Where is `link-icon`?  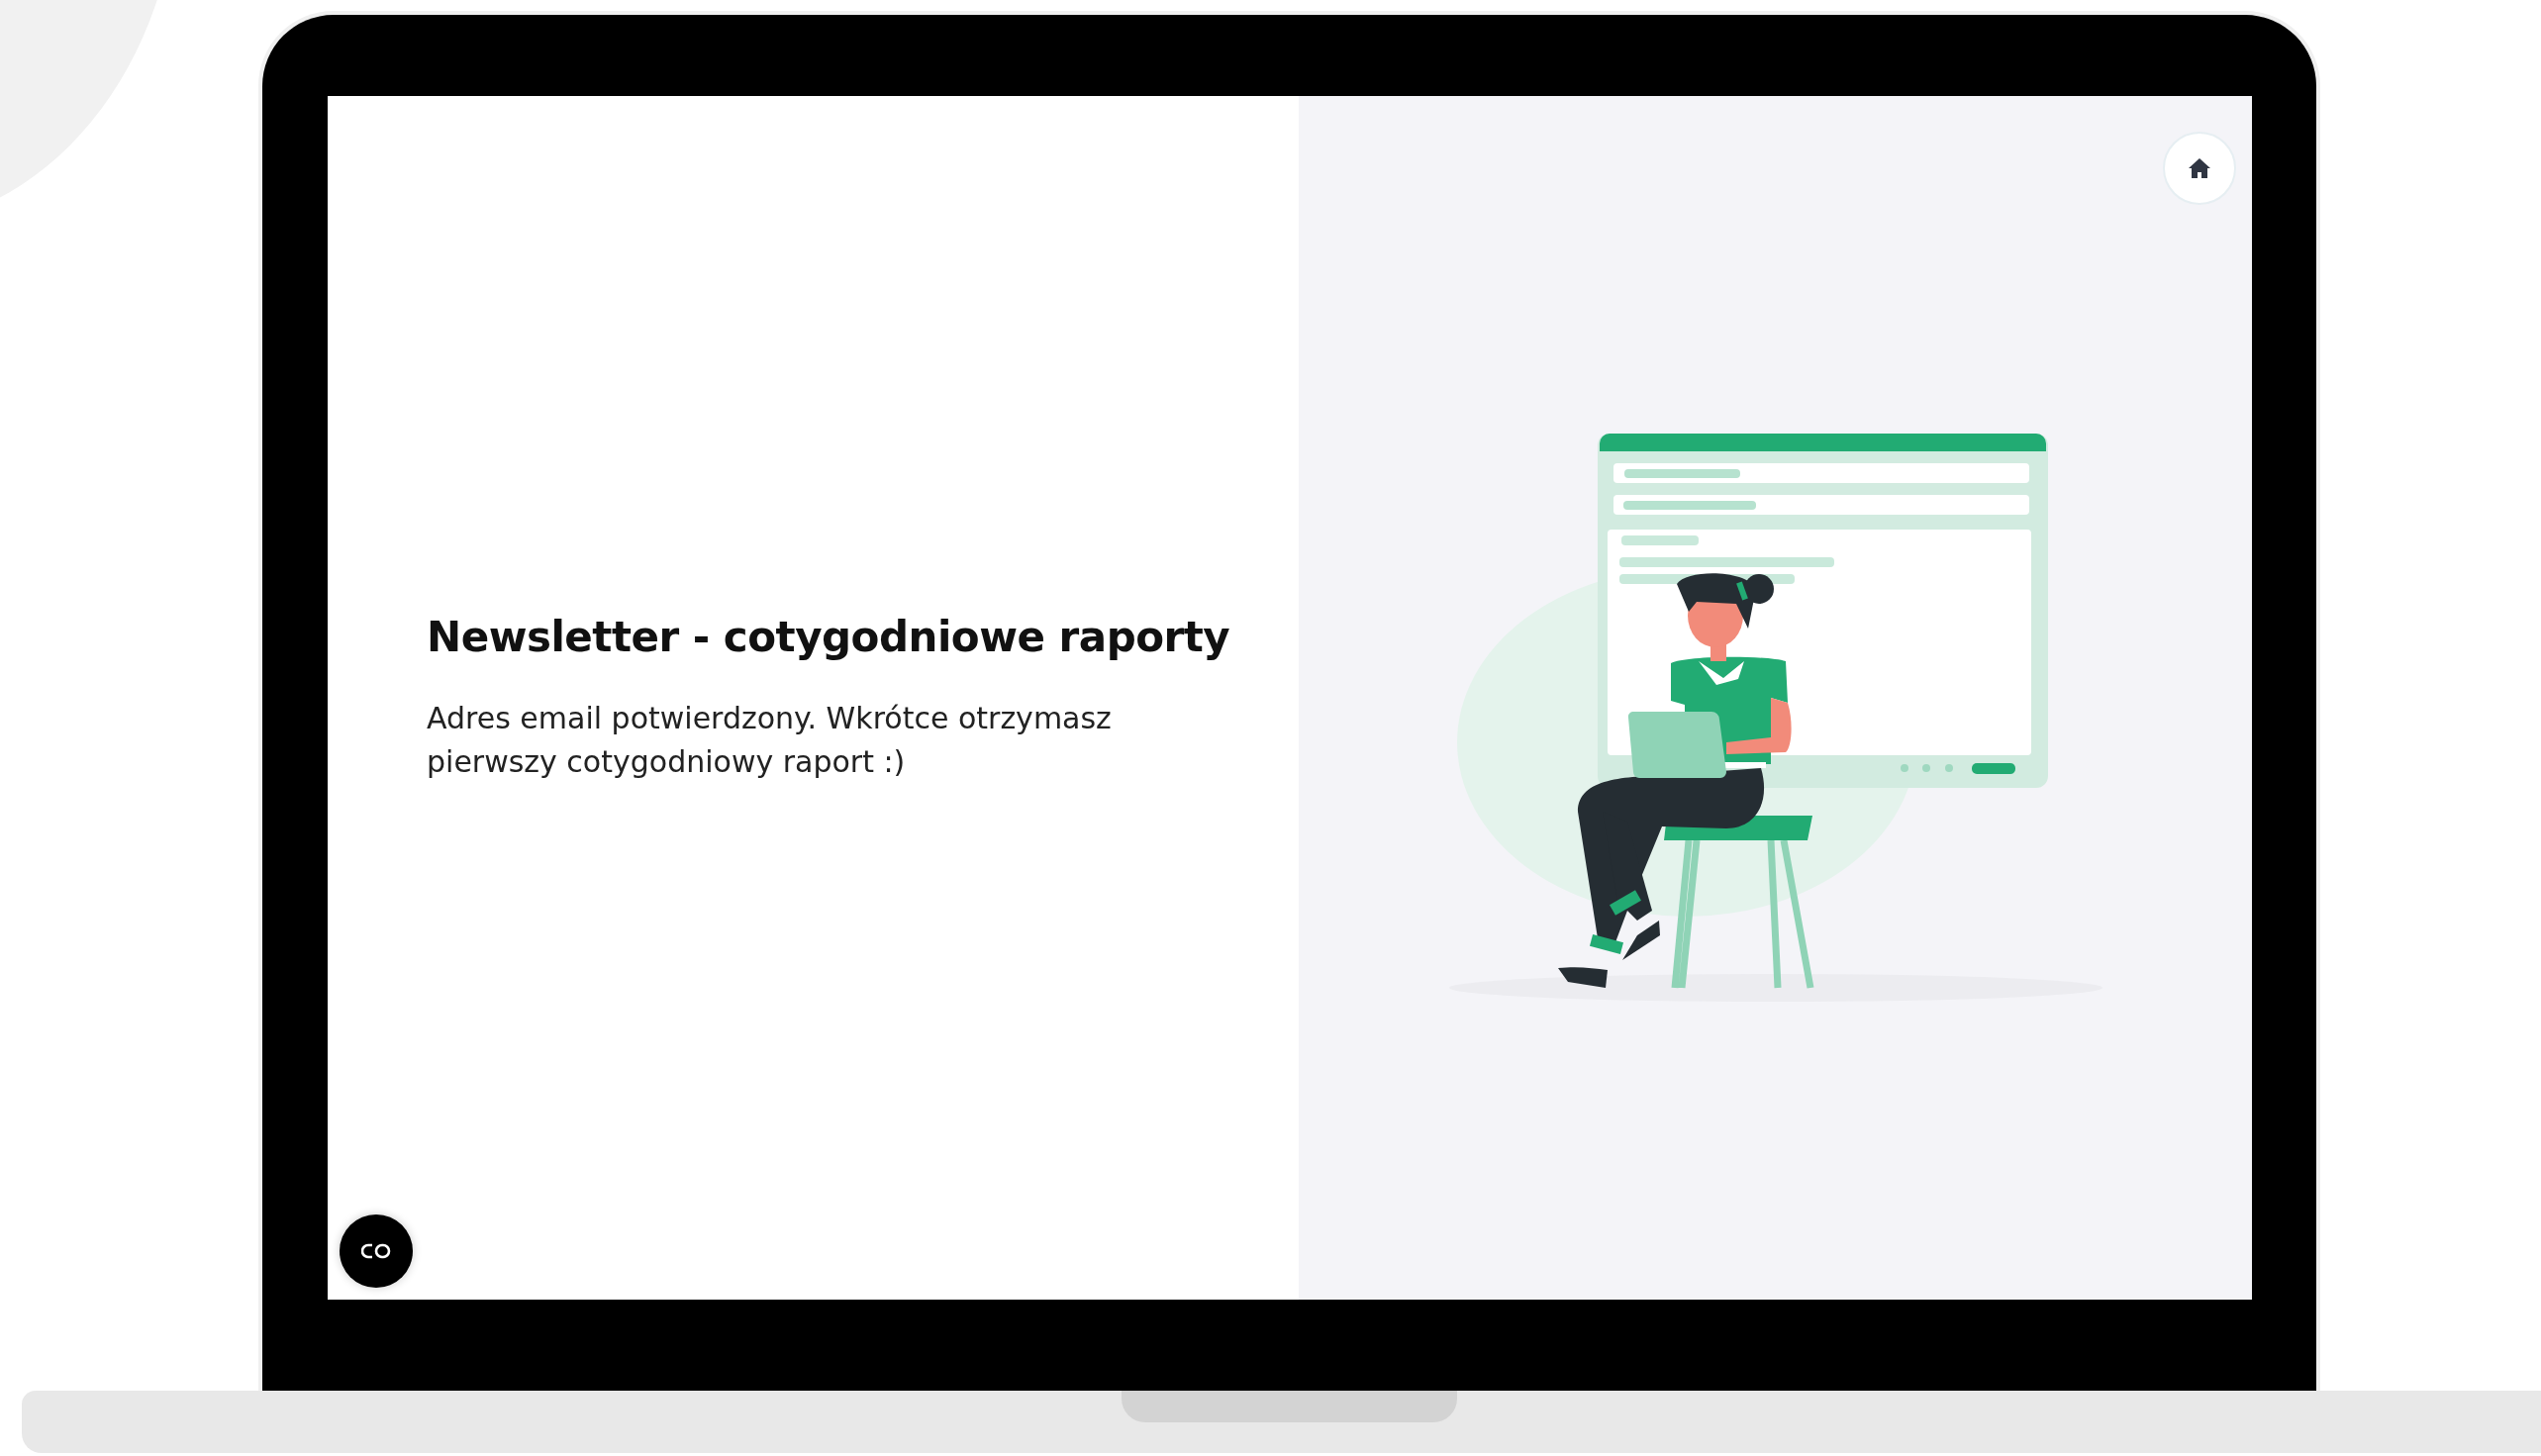
link-icon is located at coordinates (376, 1251).